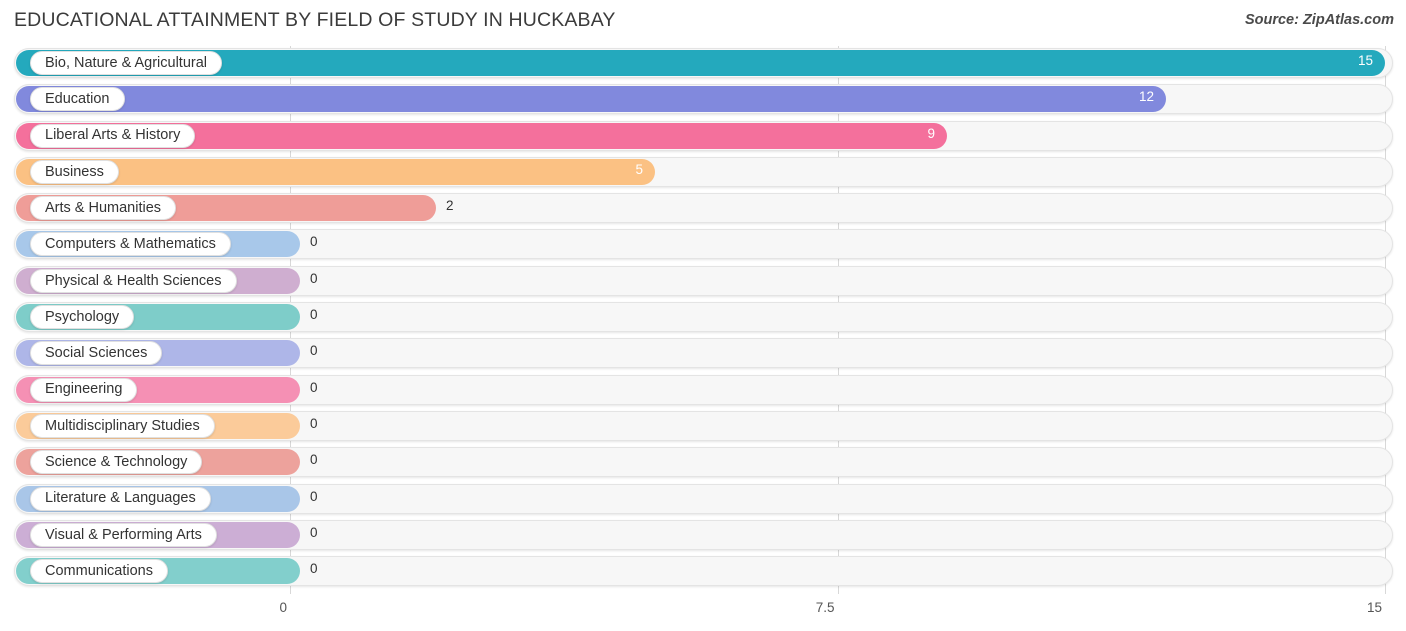 This screenshot has width=1406, height=631. What do you see at coordinates (283, 607) in the screenshot?
I see `x-axis-tick-label: 0` at bounding box center [283, 607].